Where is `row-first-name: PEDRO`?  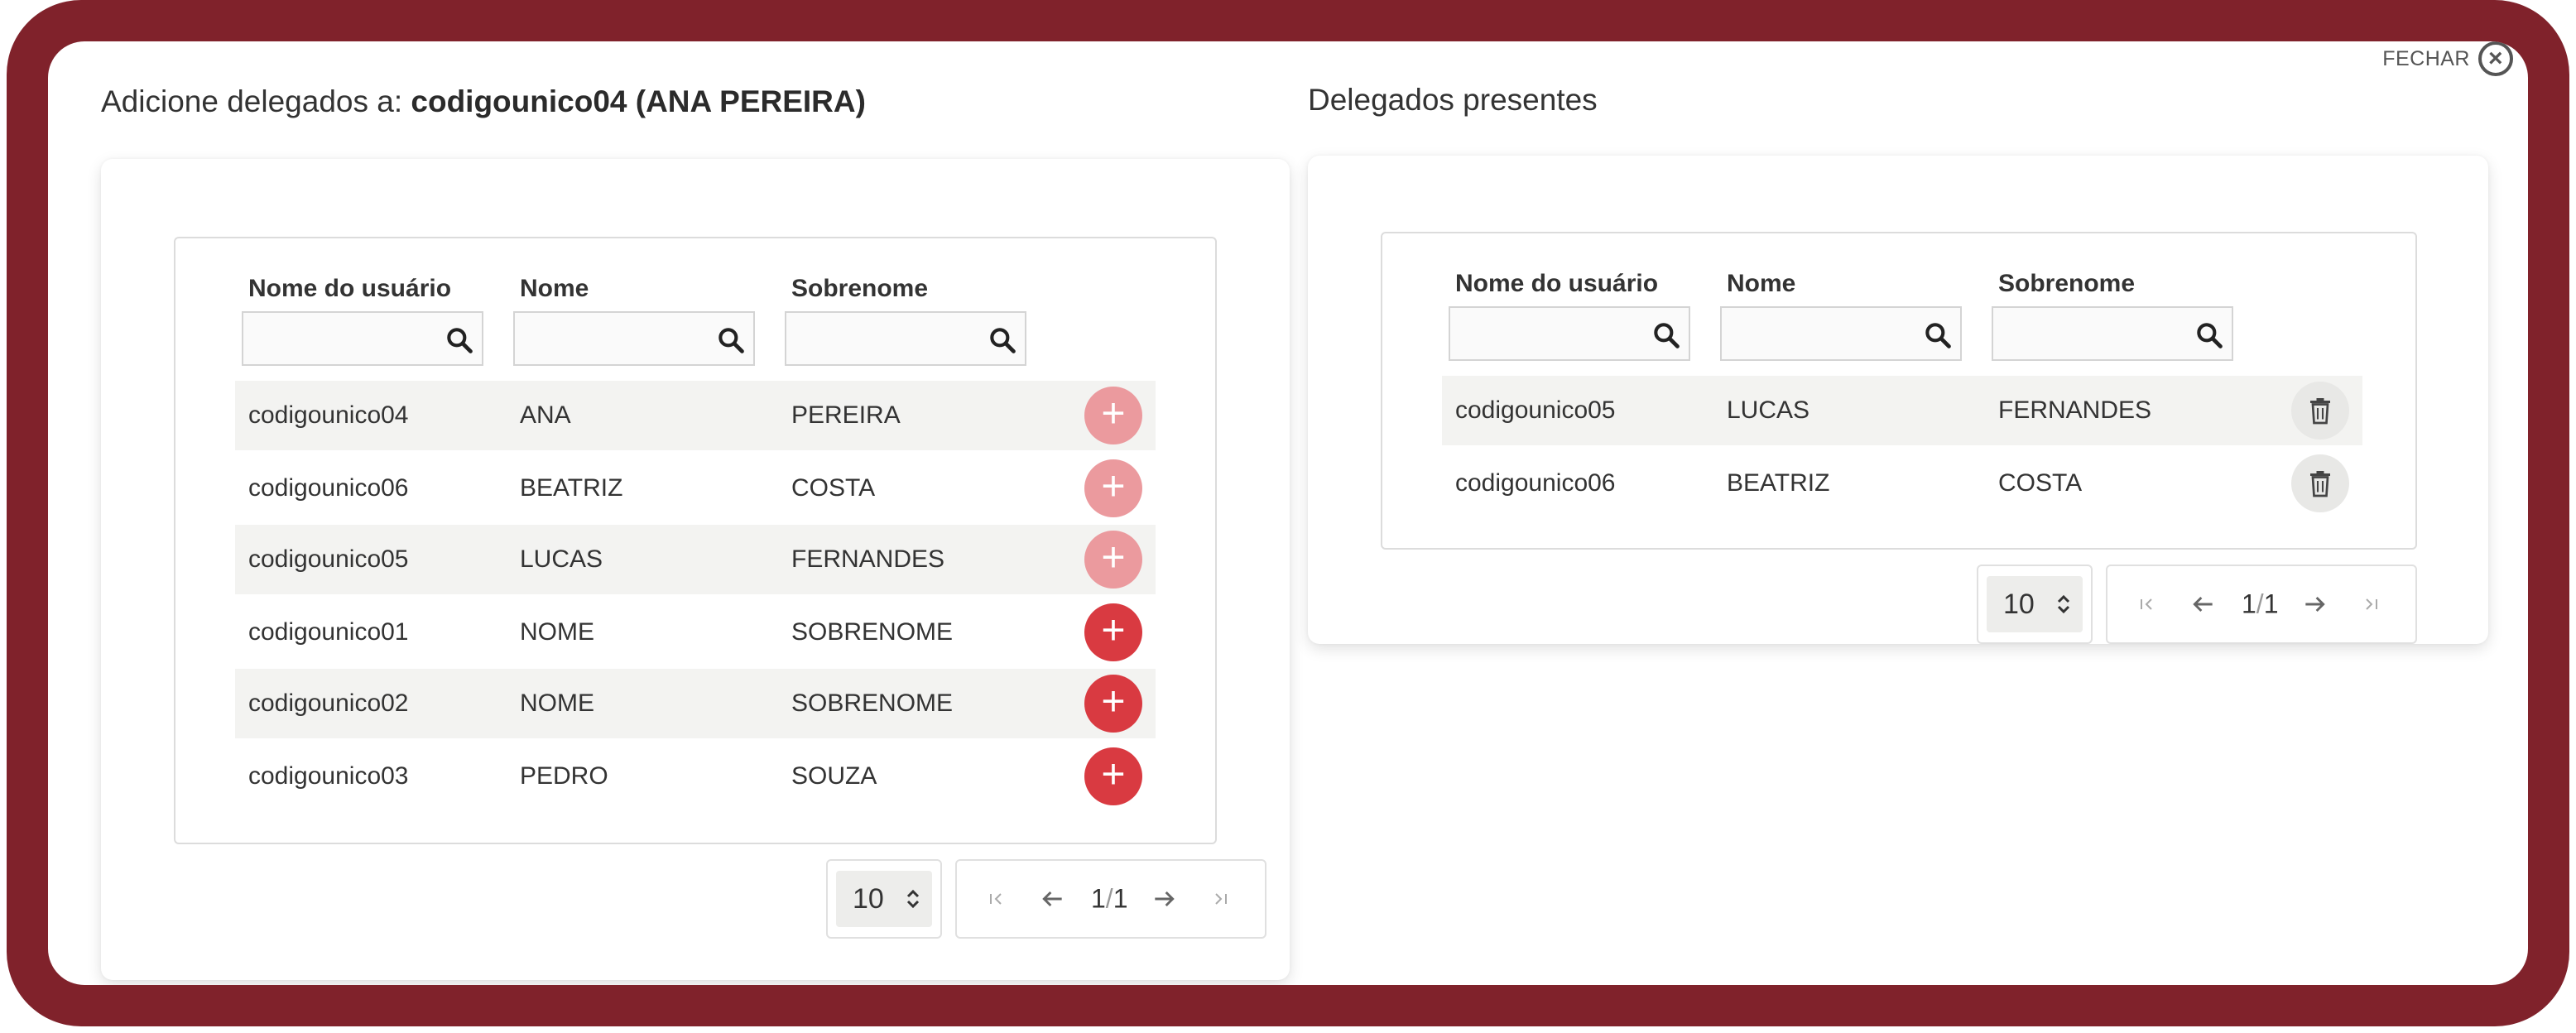
row-first-name: PEDRO is located at coordinates (564, 776).